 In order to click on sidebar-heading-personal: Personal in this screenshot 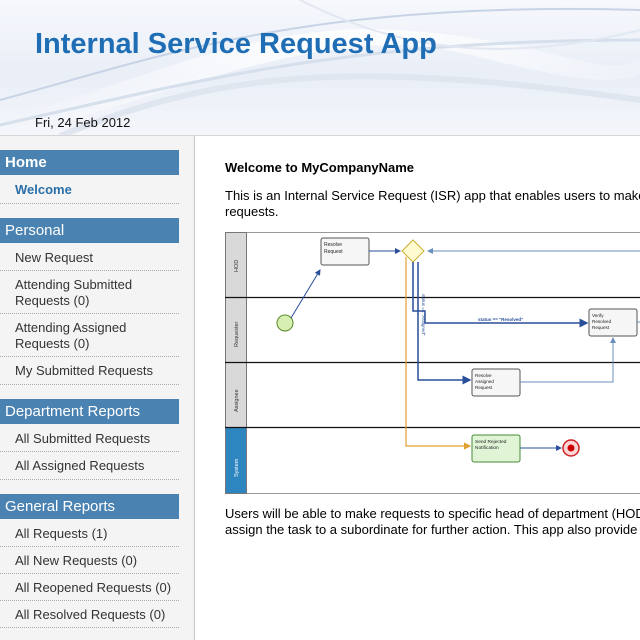, I will do `click(89, 230)`.